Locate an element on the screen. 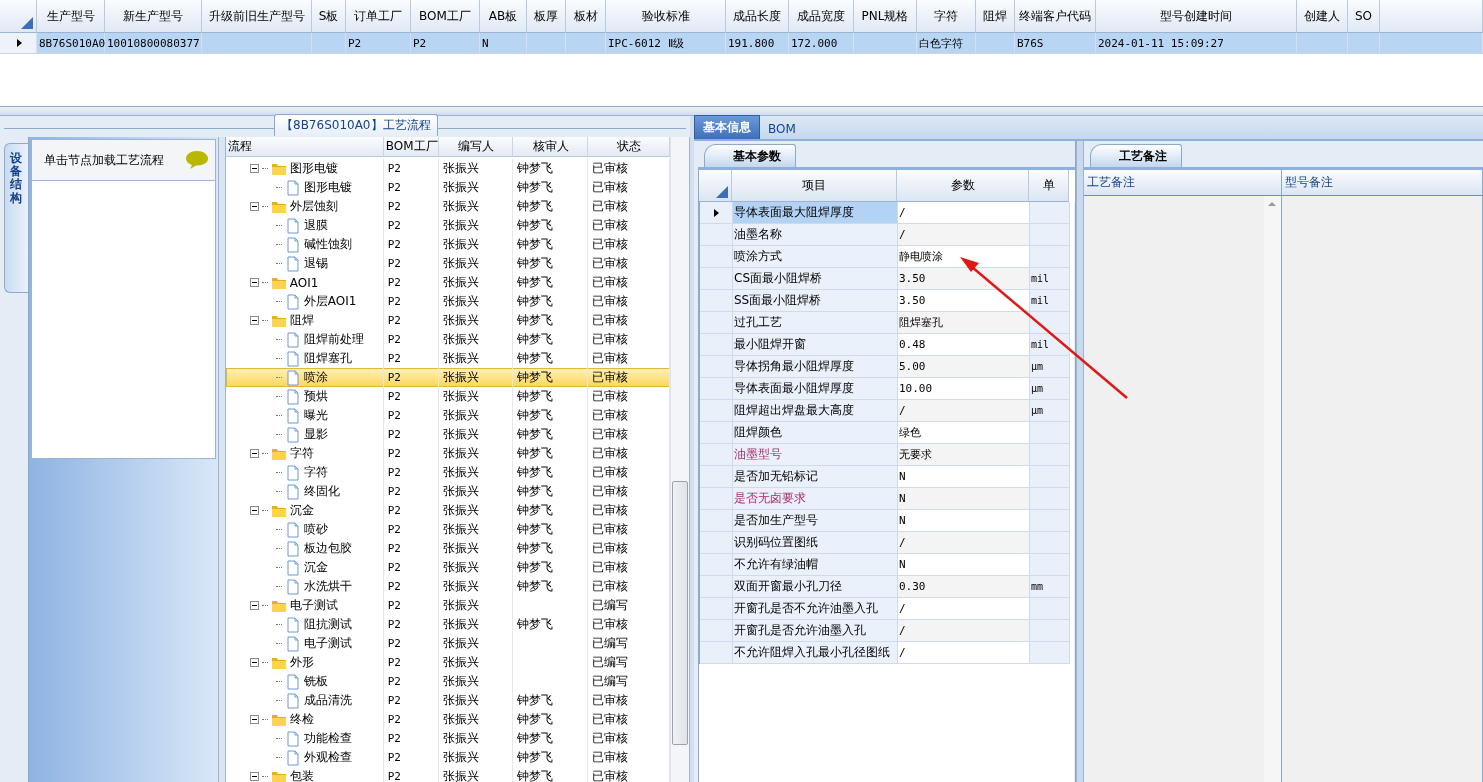  tab: 基本信息 is located at coordinates (727, 127).